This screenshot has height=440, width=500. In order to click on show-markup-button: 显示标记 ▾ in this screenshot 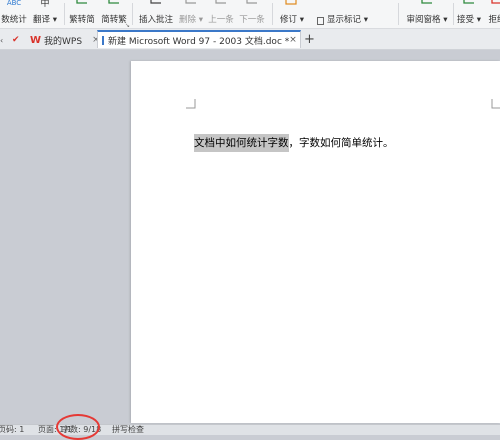, I will do `click(339, 14)`.